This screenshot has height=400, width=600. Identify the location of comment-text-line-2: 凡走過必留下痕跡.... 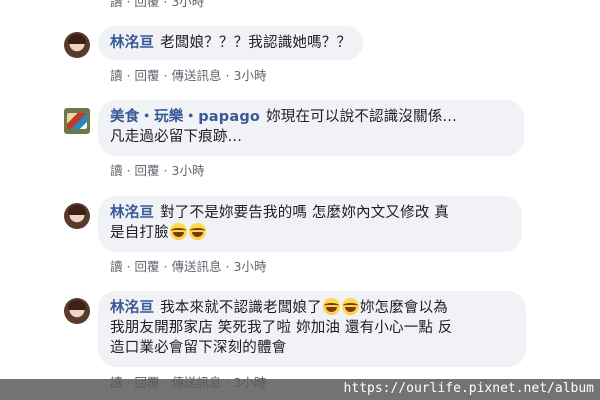
(176, 137).